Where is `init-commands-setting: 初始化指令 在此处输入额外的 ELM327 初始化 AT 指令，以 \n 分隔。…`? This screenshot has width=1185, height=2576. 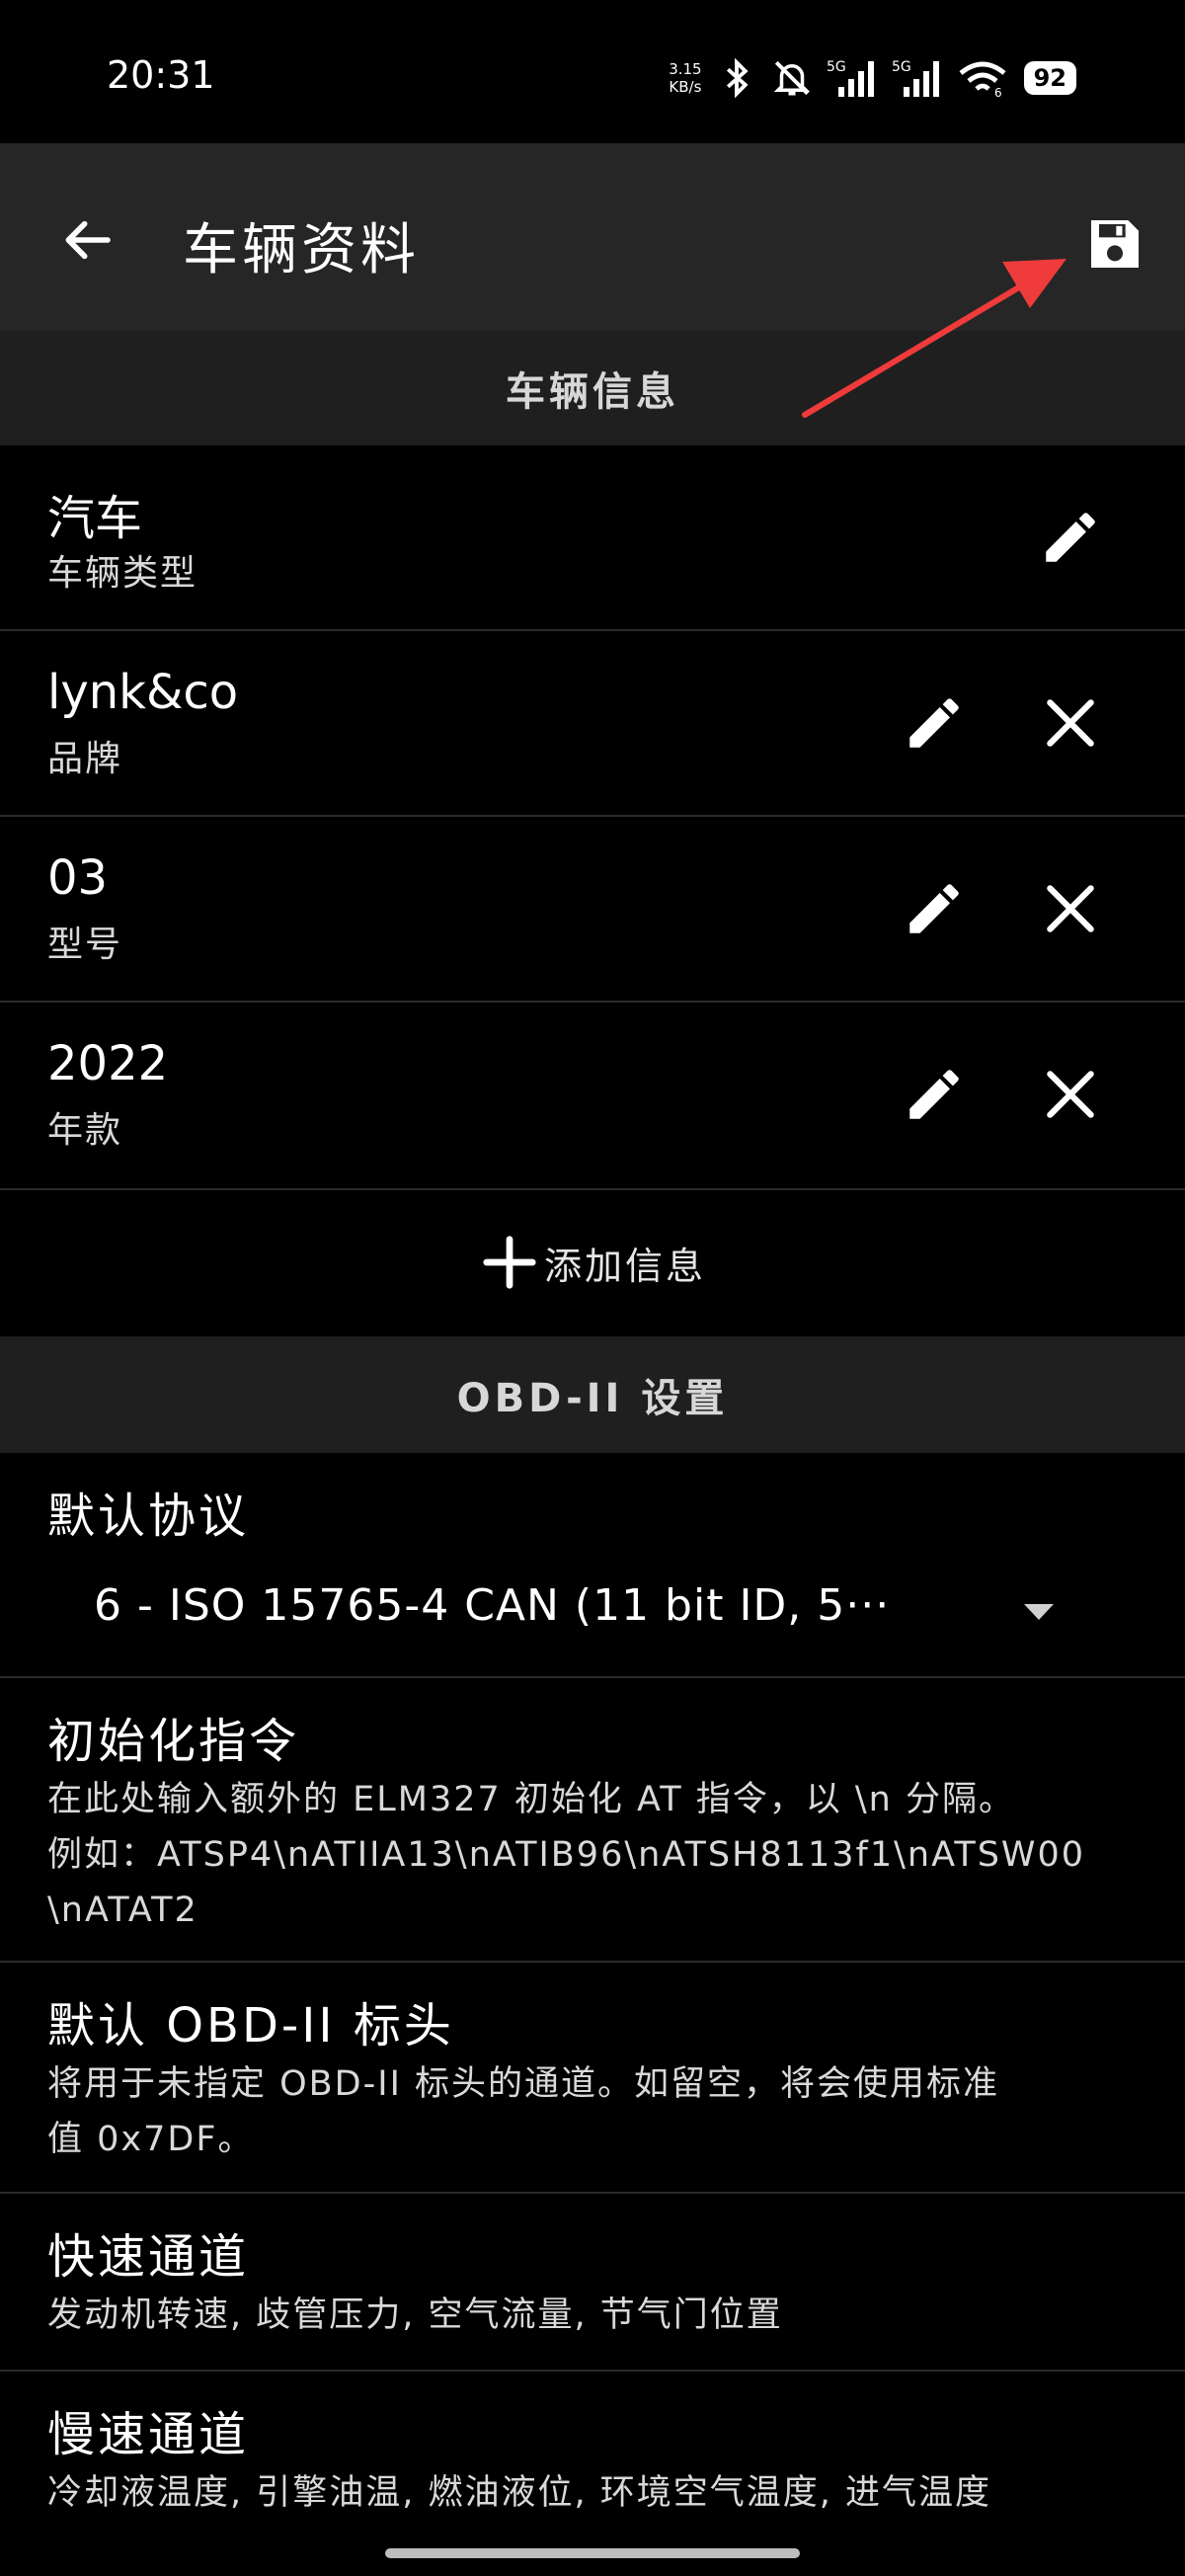
init-commands-setting: 初始化指令 在此处输入额外的 ELM327 初始化 AT 指令，以 \n 分隔。… is located at coordinates (592, 1820).